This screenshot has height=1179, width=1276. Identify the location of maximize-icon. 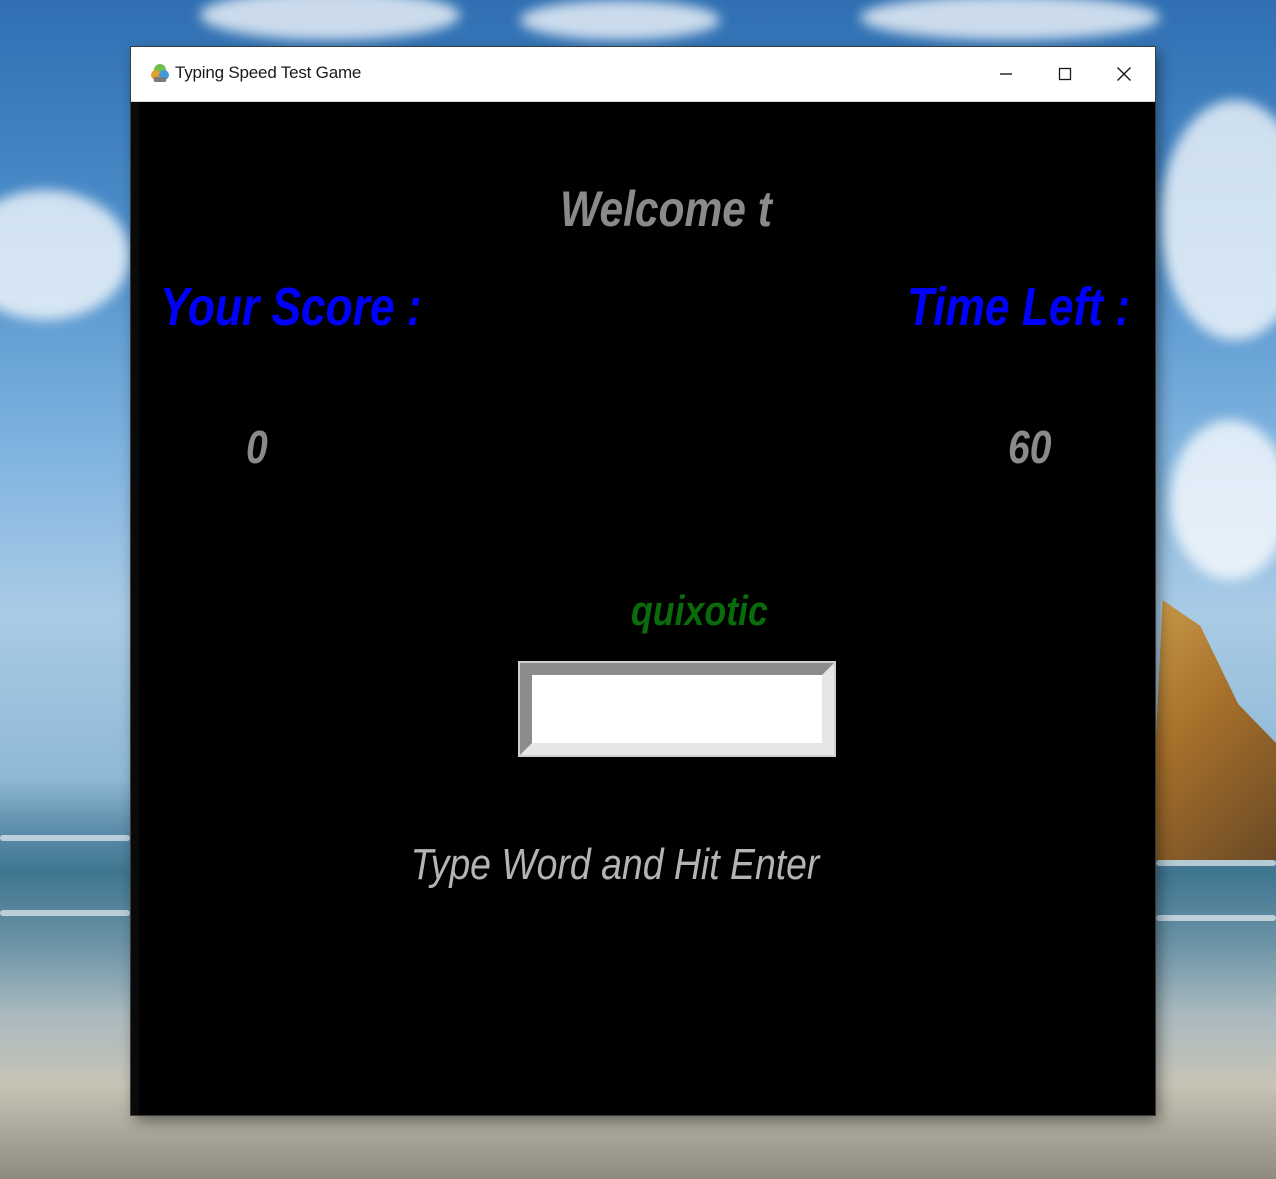
(1065, 74).